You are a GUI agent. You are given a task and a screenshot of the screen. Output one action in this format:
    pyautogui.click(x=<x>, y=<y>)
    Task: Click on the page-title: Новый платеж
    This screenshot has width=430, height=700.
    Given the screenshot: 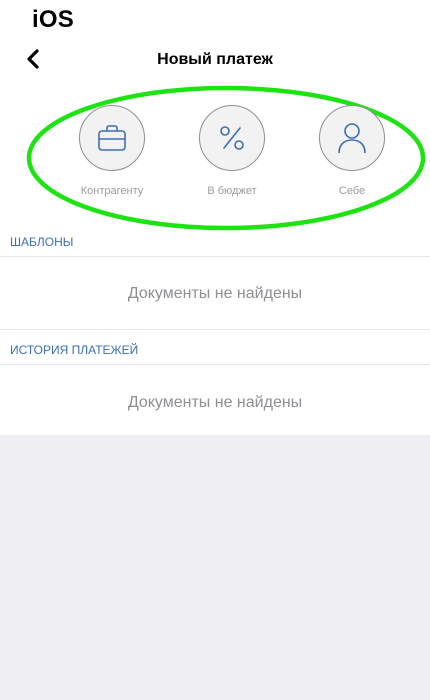 What is the action you would take?
    pyautogui.click(x=215, y=59)
    